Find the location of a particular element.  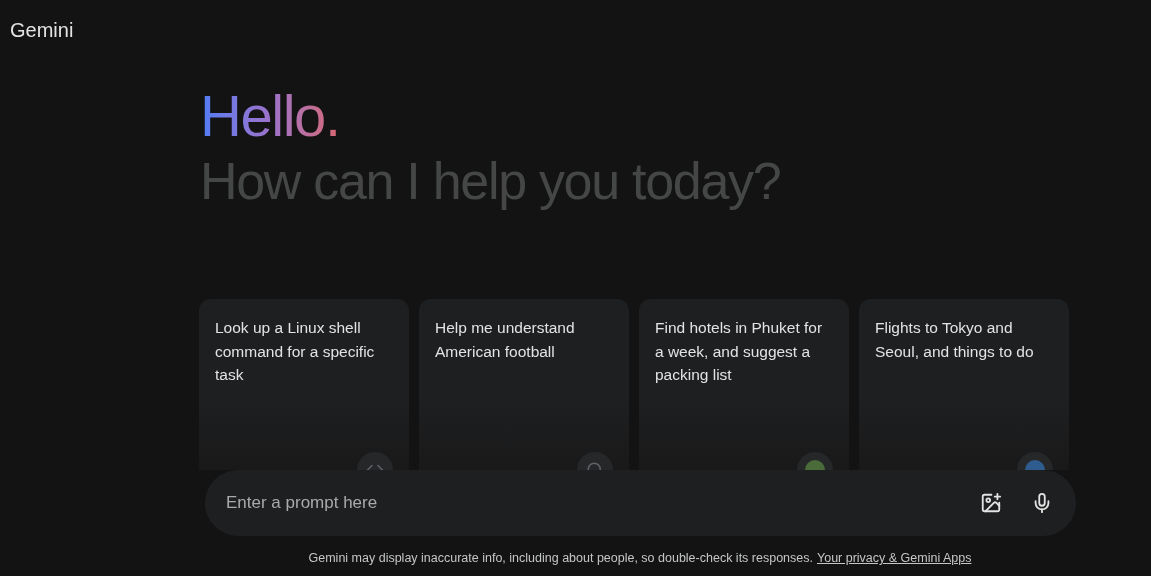

suggestion-card: Help me understand American football is located at coordinates (524, 384).